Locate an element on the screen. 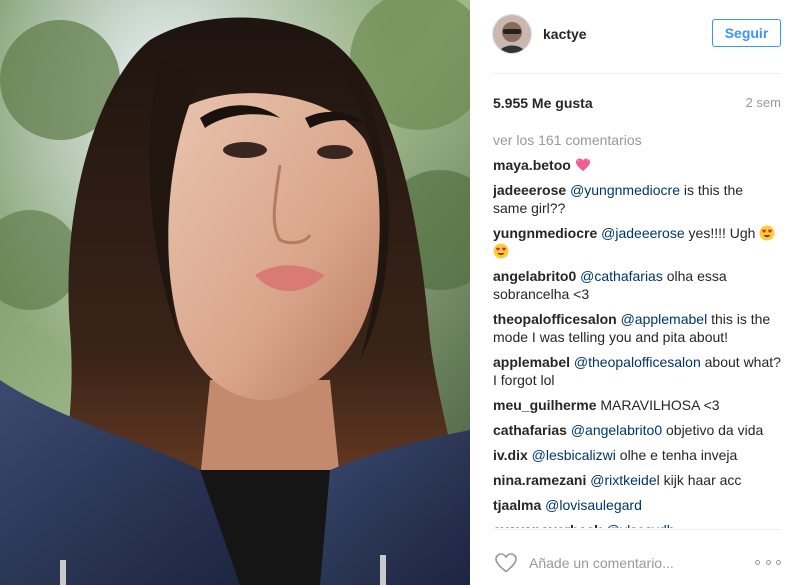 This screenshot has width=795, height=585. mention-link: @yungnmediocre is located at coordinates (625, 190).